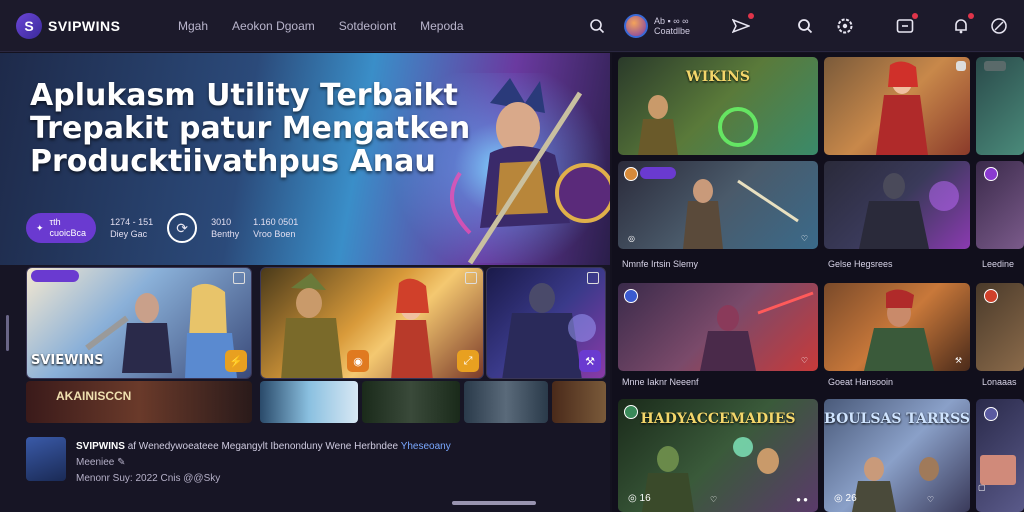  What do you see at coordinates (597, 26) in the screenshot?
I see `search-icon` at bounding box center [597, 26].